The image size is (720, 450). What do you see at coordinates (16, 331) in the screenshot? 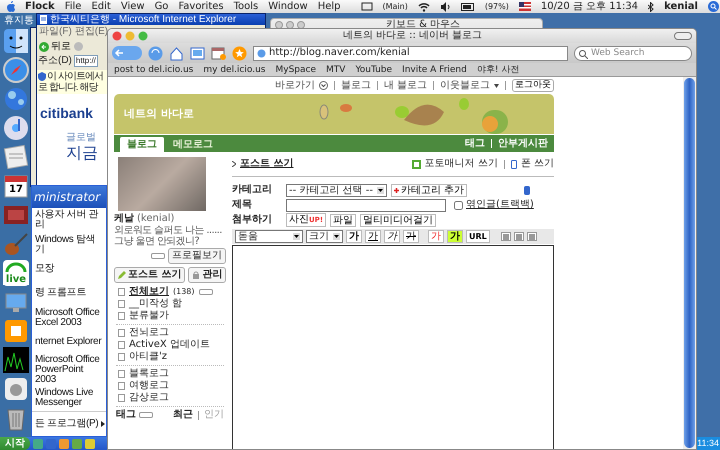
I see `office-icon` at bounding box center [16, 331].